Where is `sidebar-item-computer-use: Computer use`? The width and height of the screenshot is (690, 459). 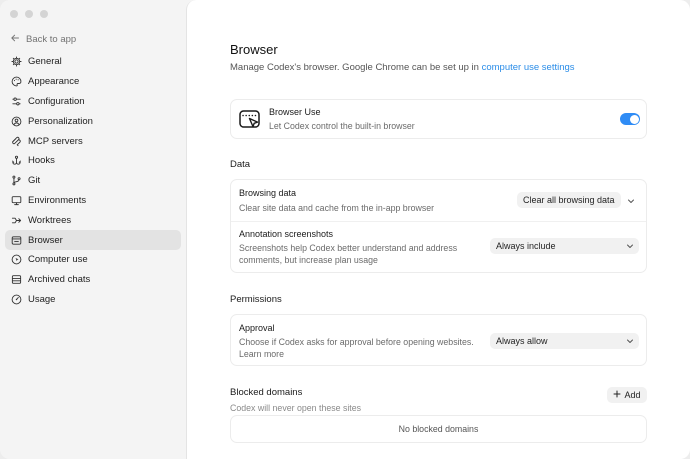 sidebar-item-computer-use: Computer use is located at coordinates (93, 260).